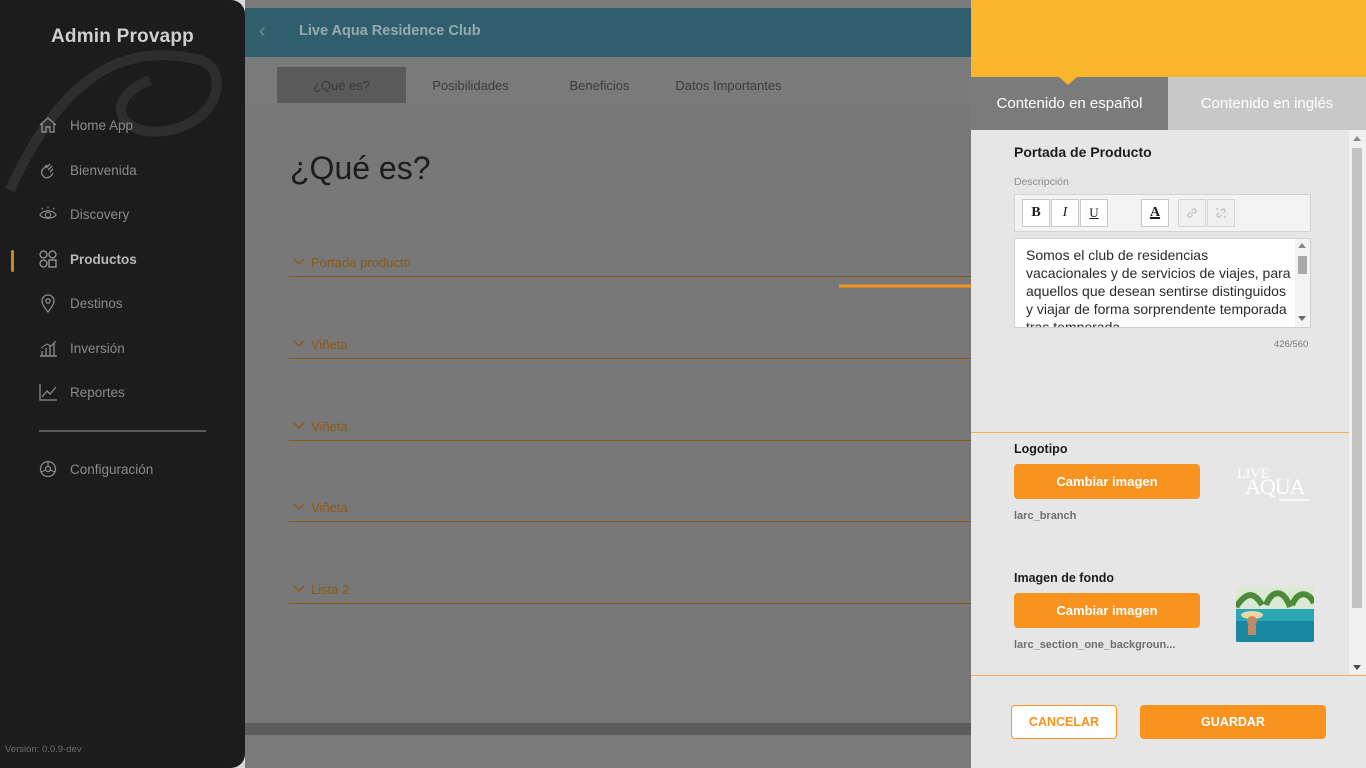 Image resolution: width=1366 pixels, height=768 pixels. I want to click on version-label: Versión: 0.0.9-dev, so click(43, 749).